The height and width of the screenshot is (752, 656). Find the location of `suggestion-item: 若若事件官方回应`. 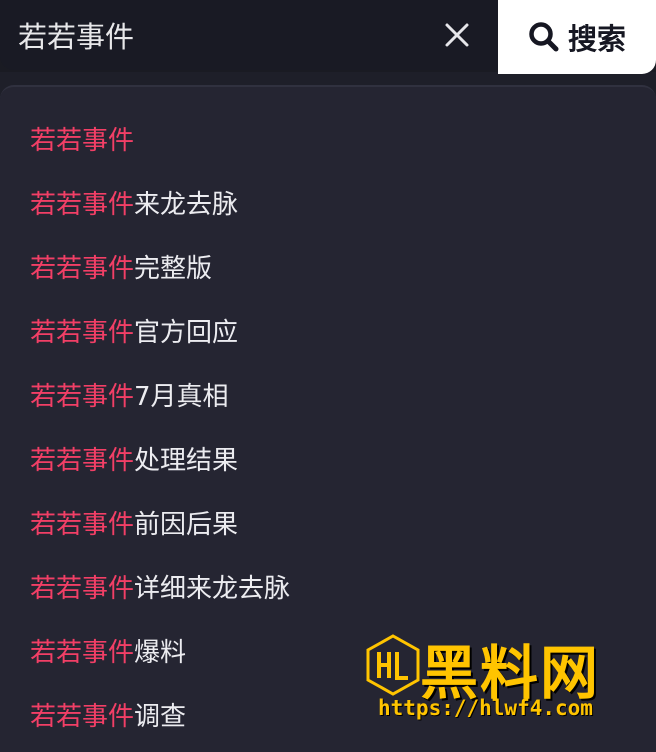

suggestion-item: 若若事件官方回应 is located at coordinates (134, 333).